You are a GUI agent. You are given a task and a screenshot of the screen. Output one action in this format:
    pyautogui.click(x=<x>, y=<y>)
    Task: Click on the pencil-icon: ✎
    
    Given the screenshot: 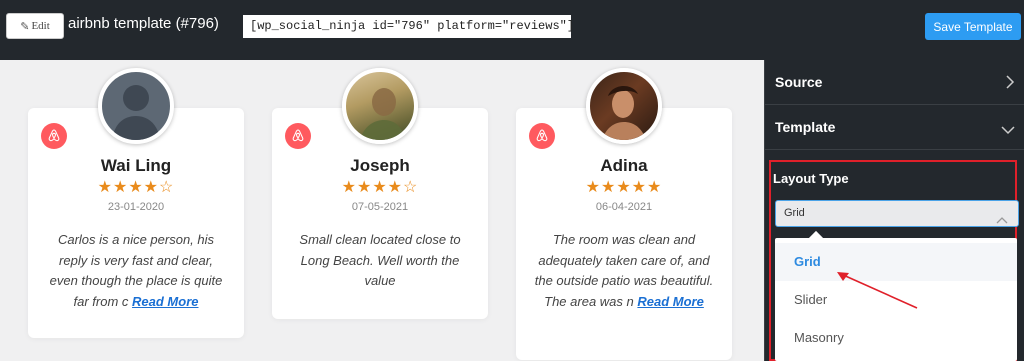 What is the action you would take?
    pyautogui.click(x=25, y=26)
    